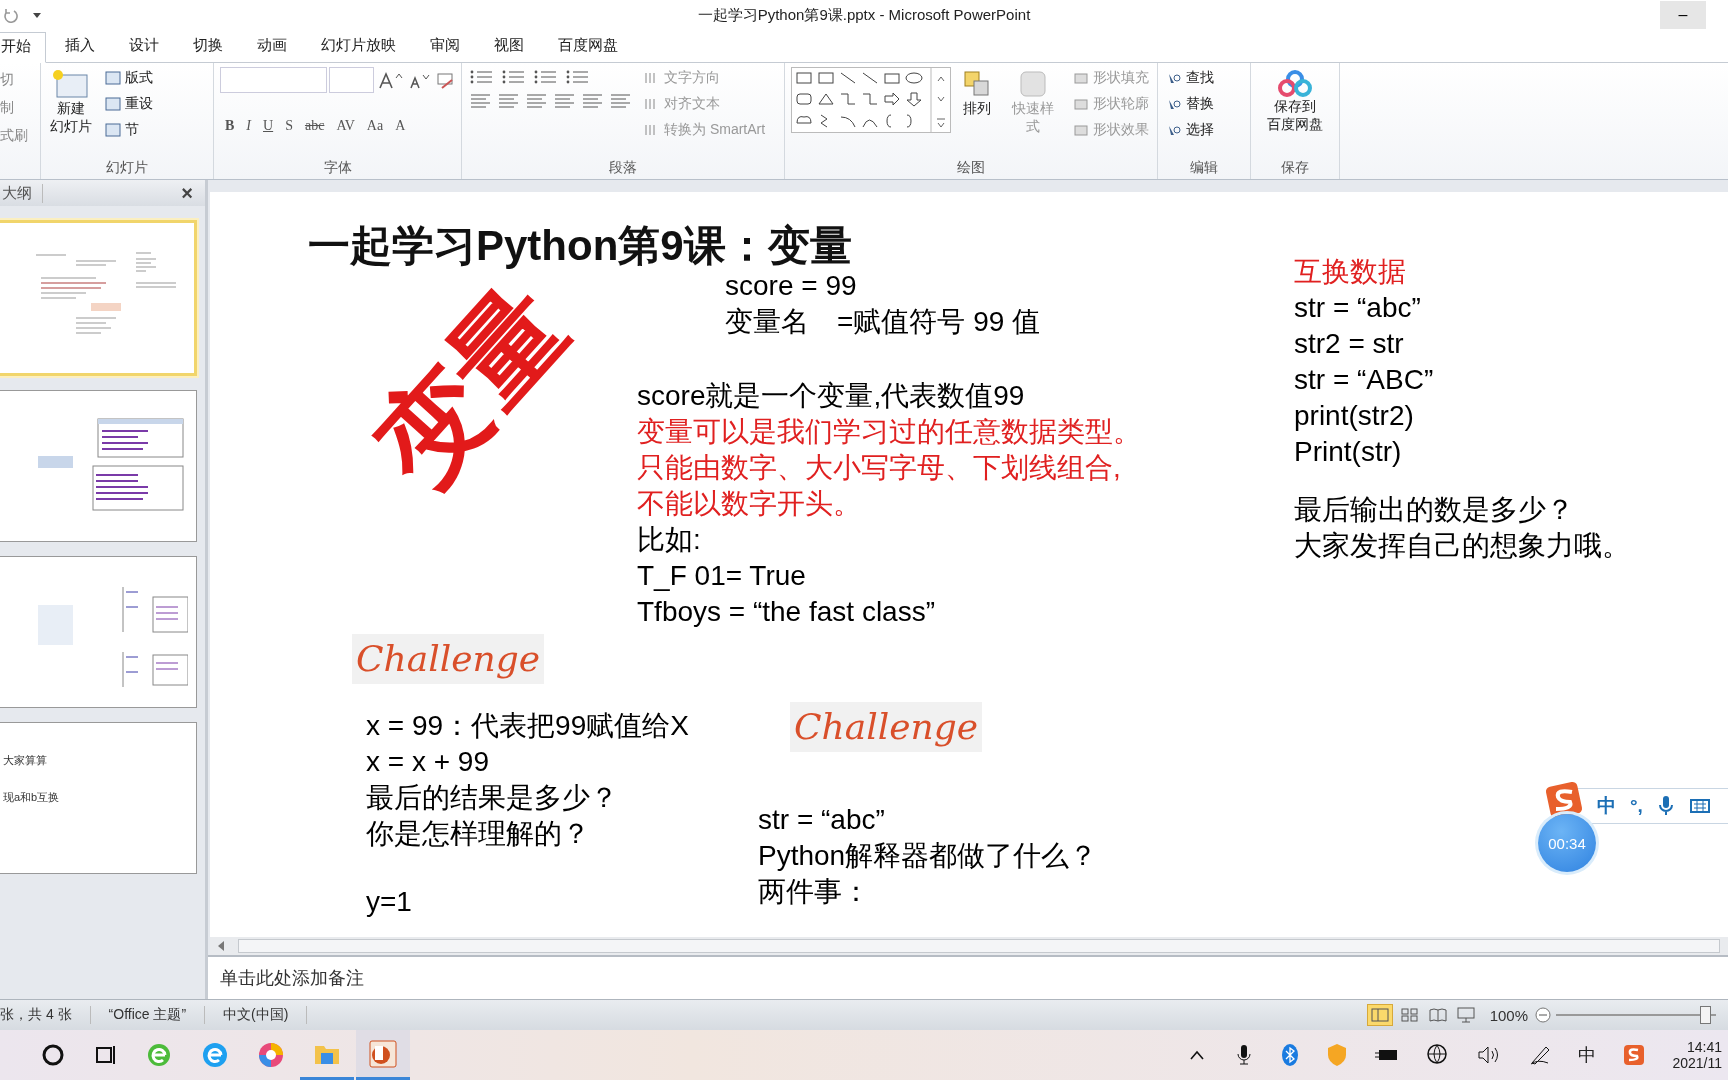 The width and height of the screenshot is (1728, 1080). What do you see at coordinates (383, 1053) in the screenshot?
I see `presentation-app-icon` at bounding box center [383, 1053].